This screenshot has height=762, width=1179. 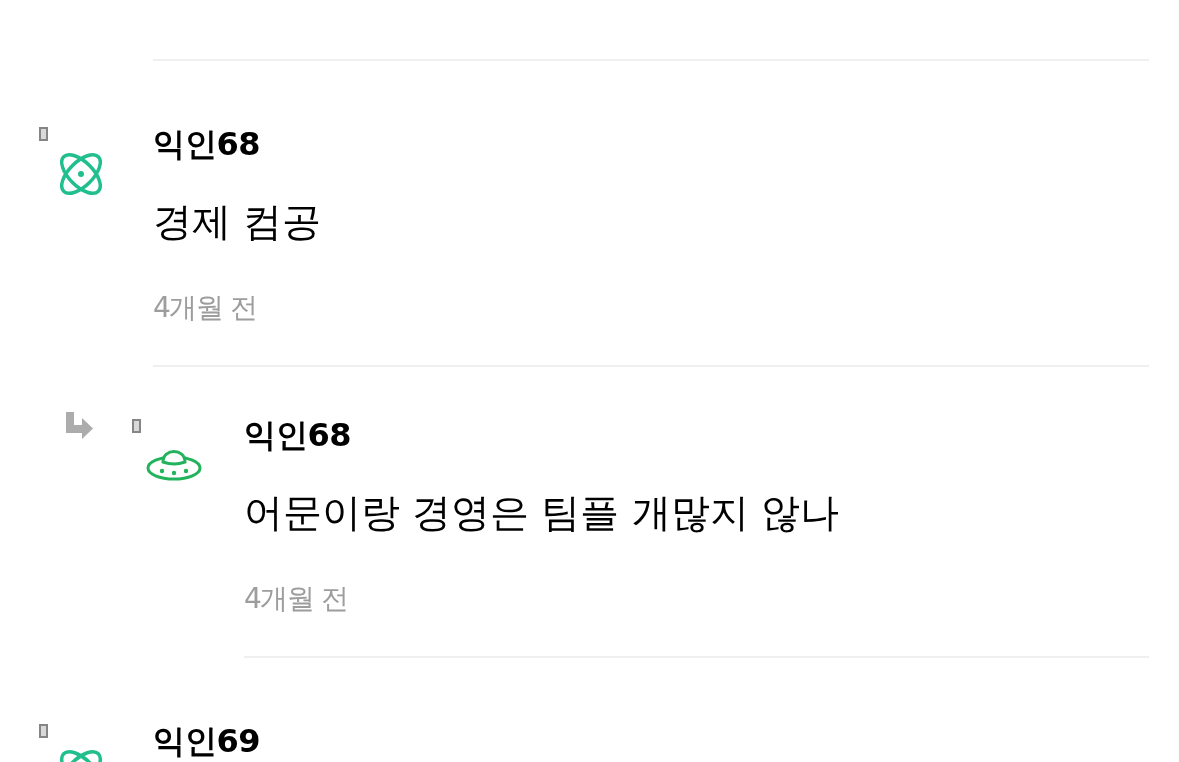 What do you see at coordinates (238, 222) in the screenshot?
I see `comment-text: 경제 컴공` at bounding box center [238, 222].